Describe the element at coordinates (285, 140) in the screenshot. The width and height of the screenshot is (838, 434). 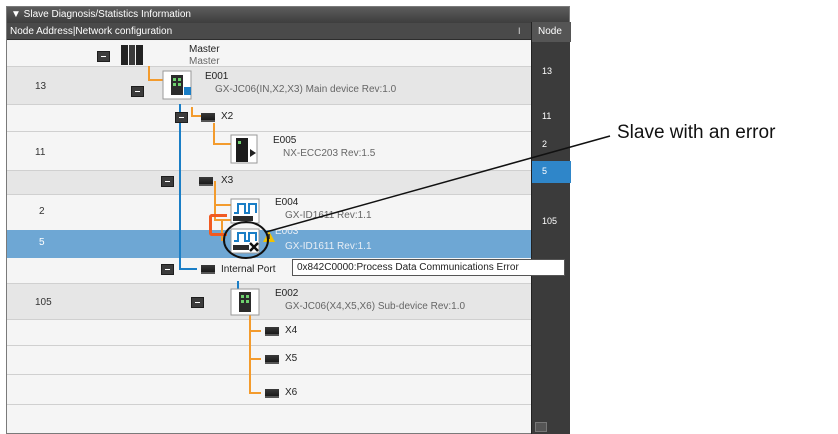
I see `device-name: E005` at that location.